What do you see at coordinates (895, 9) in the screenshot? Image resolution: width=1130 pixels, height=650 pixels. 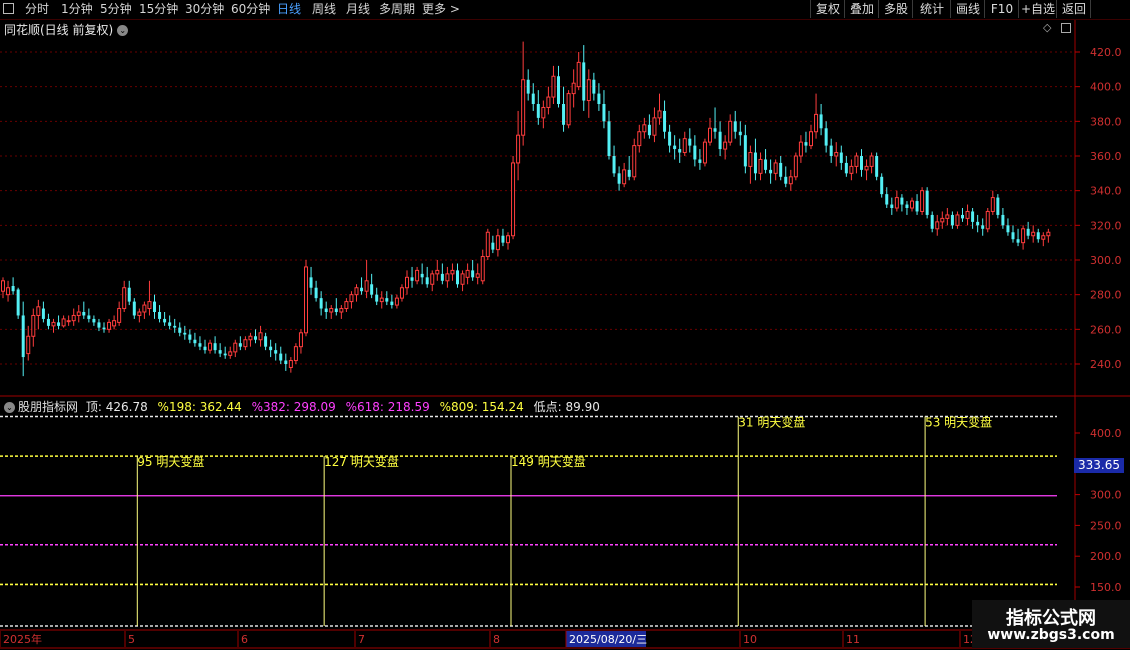 I see `multi-stock-button: 多股` at bounding box center [895, 9].